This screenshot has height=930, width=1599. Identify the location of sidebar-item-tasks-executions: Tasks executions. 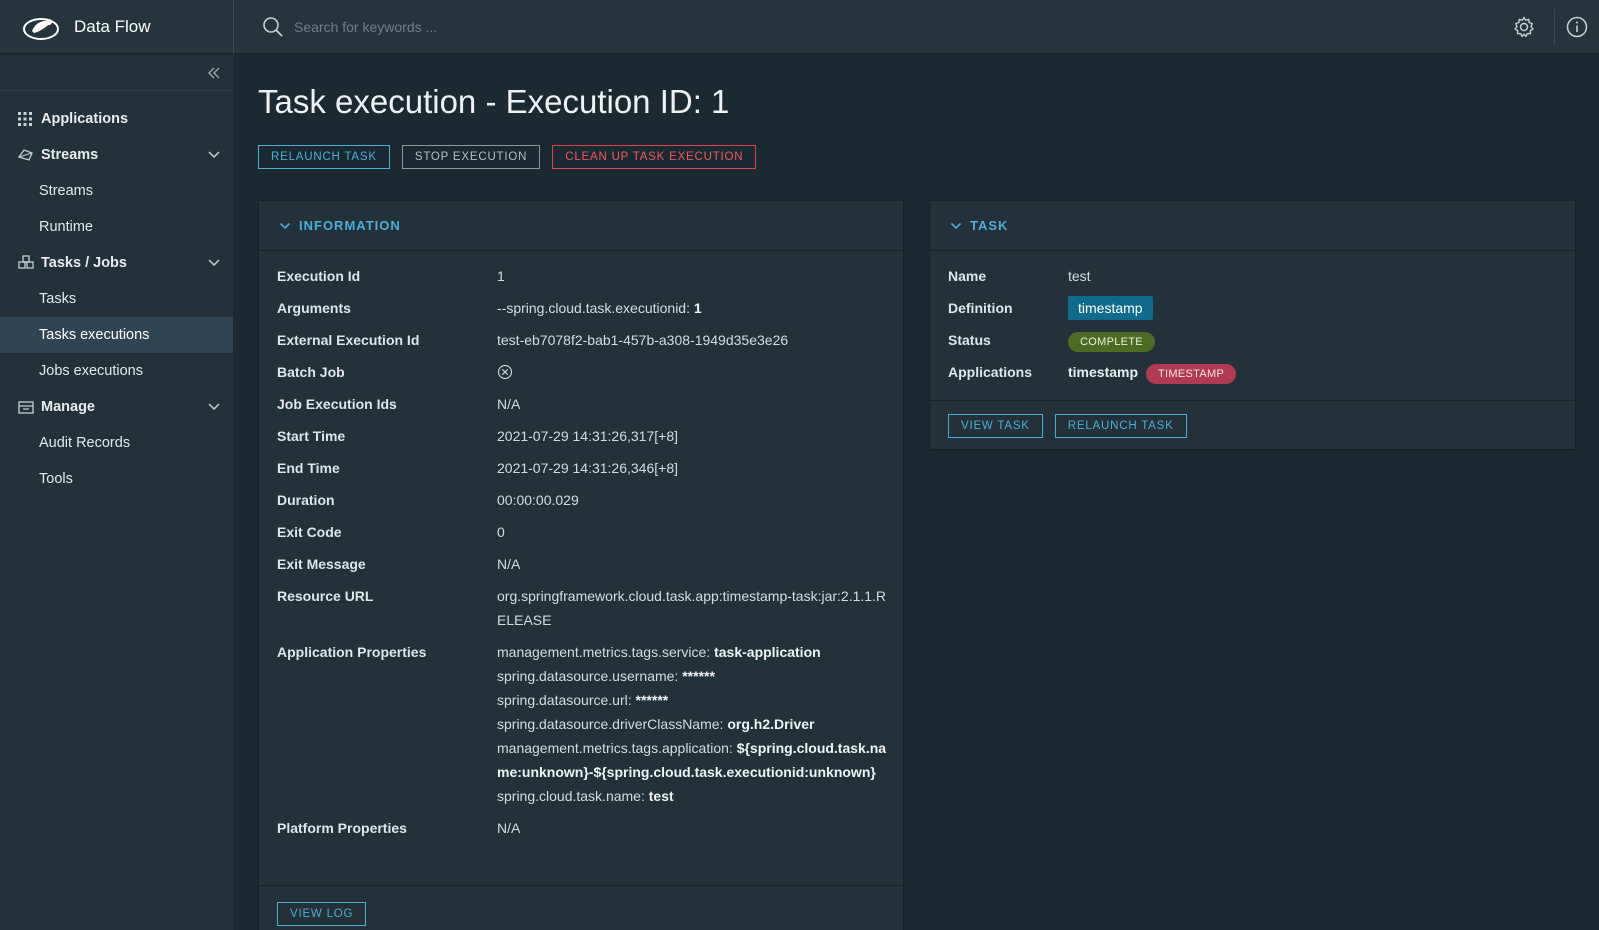
(116, 335).